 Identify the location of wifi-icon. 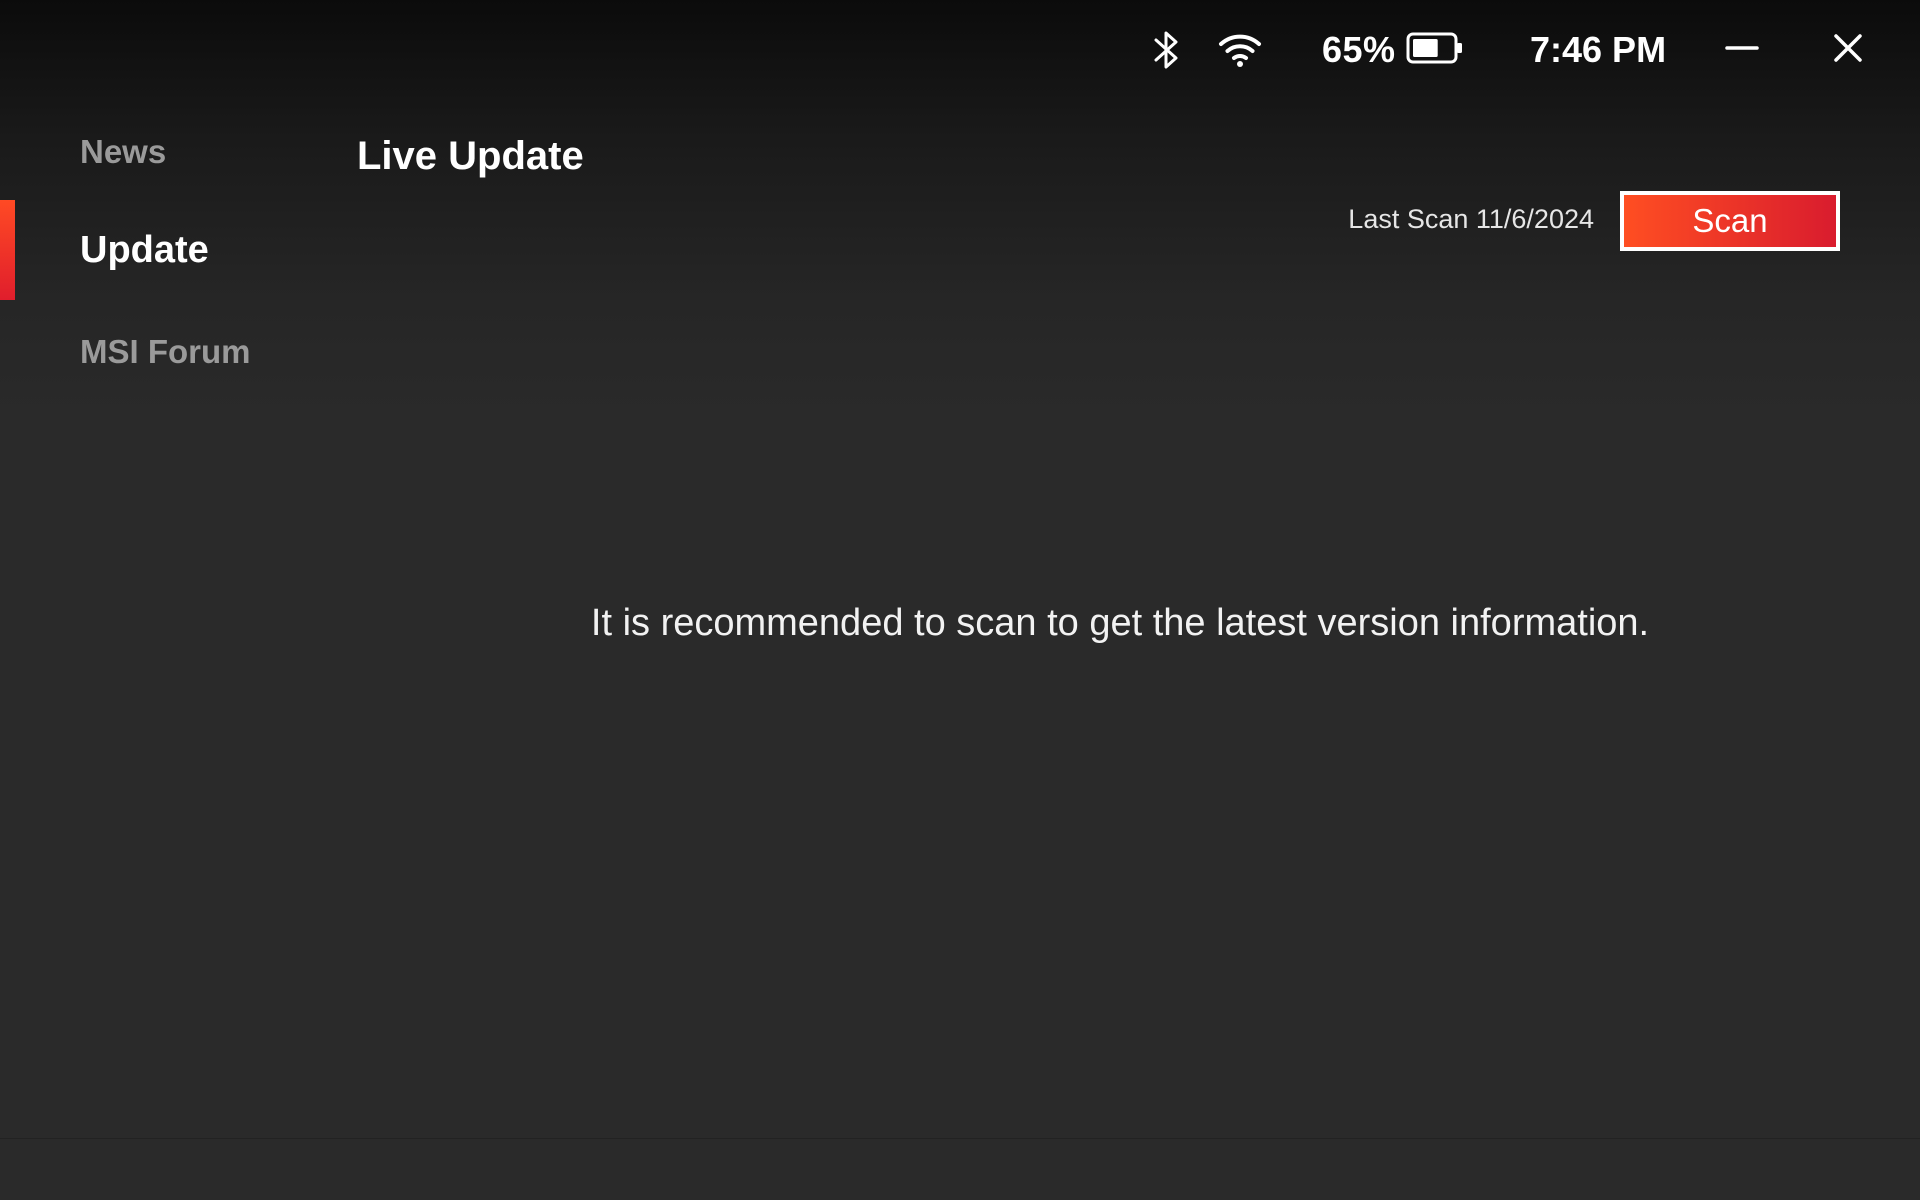
(1240, 50).